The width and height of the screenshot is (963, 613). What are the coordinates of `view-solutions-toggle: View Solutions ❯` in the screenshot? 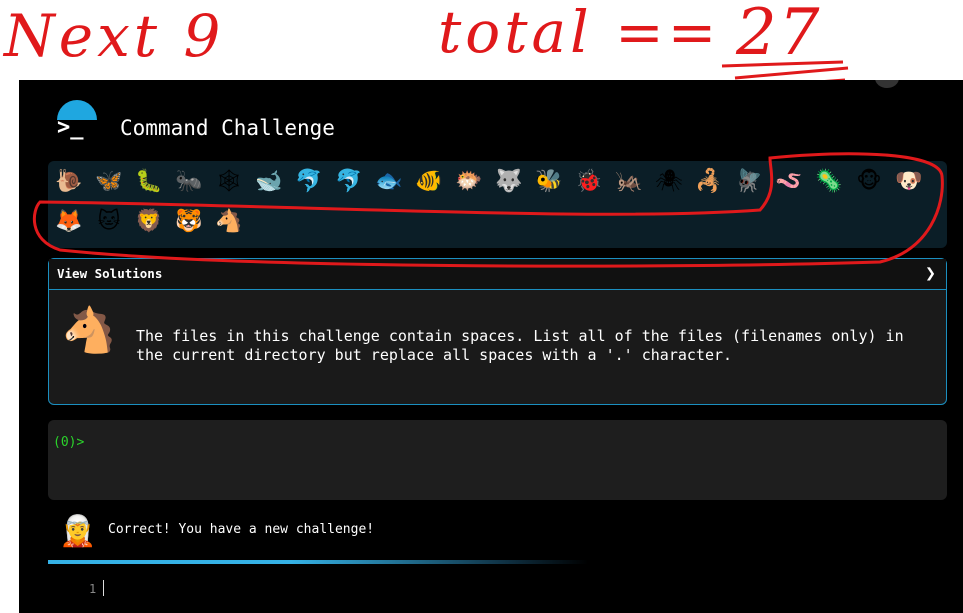 It's located at (497, 274).